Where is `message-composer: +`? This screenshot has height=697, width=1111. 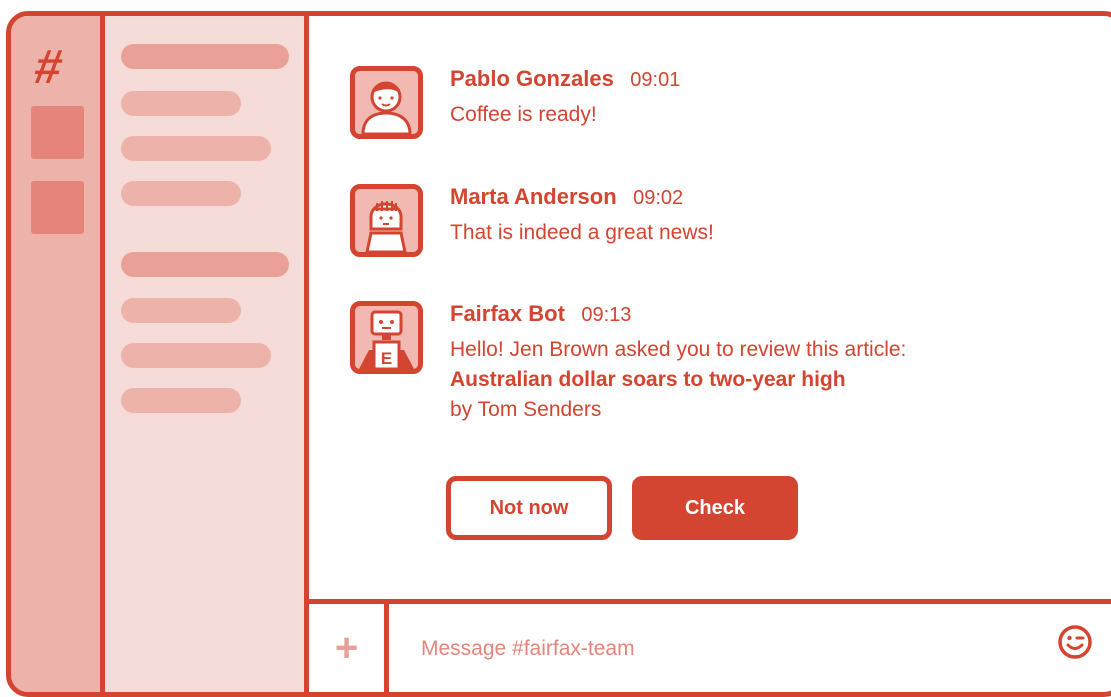
message-composer: + is located at coordinates (710, 645).